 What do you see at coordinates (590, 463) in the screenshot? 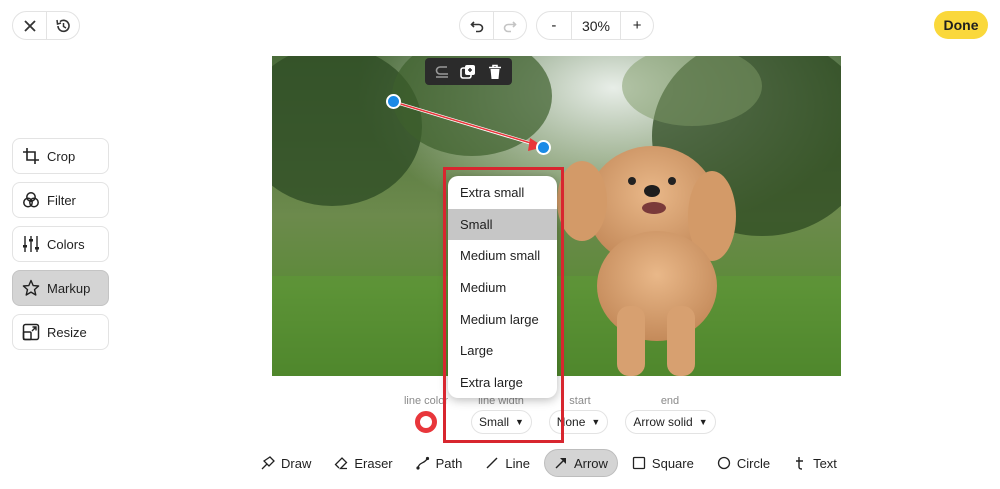
I see `markup-tool-label: Arrow` at bounding box center [590, 463].